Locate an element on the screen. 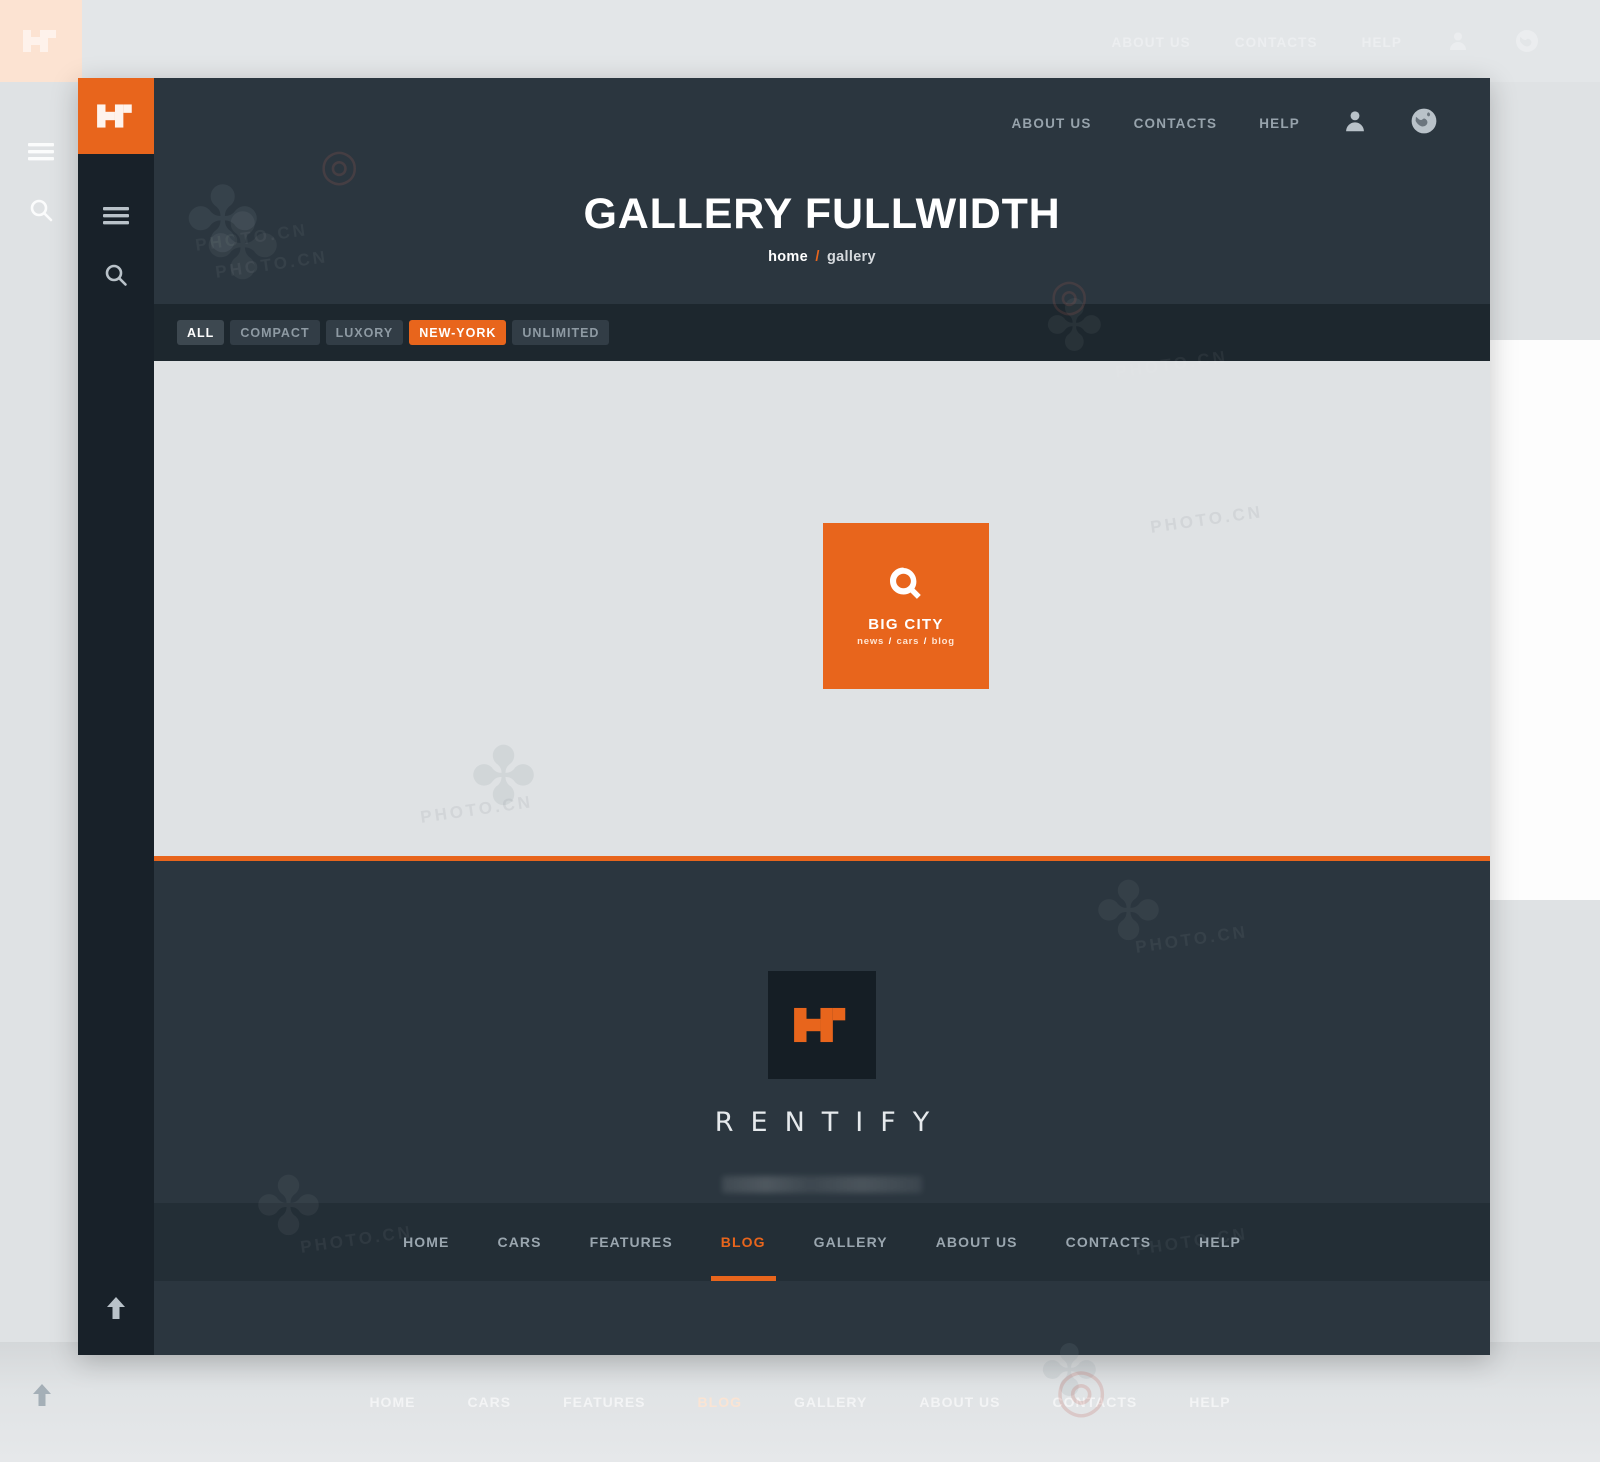  filter-chip-luxory: LUXORY is located at coordinates (364, 332).